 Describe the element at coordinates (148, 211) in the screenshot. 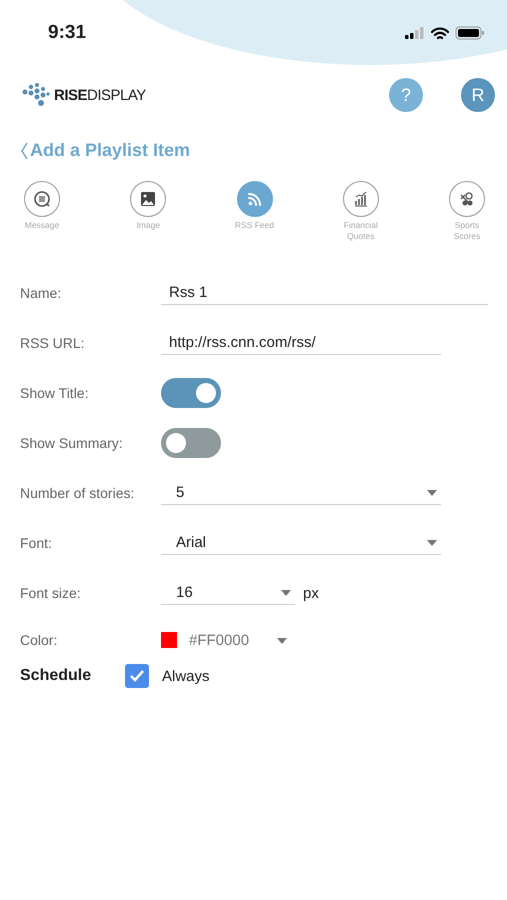

I see `item-type-button: Image` at that location.